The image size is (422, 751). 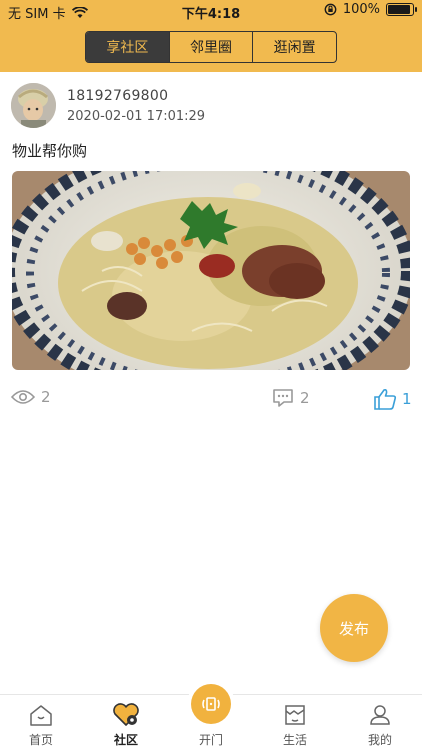 What do you see at coordinates (211, 11) in the screenshot?
I see `status-bar: 无 SIM 卡 下午4:18 100%` at bounding box center [211, 11].